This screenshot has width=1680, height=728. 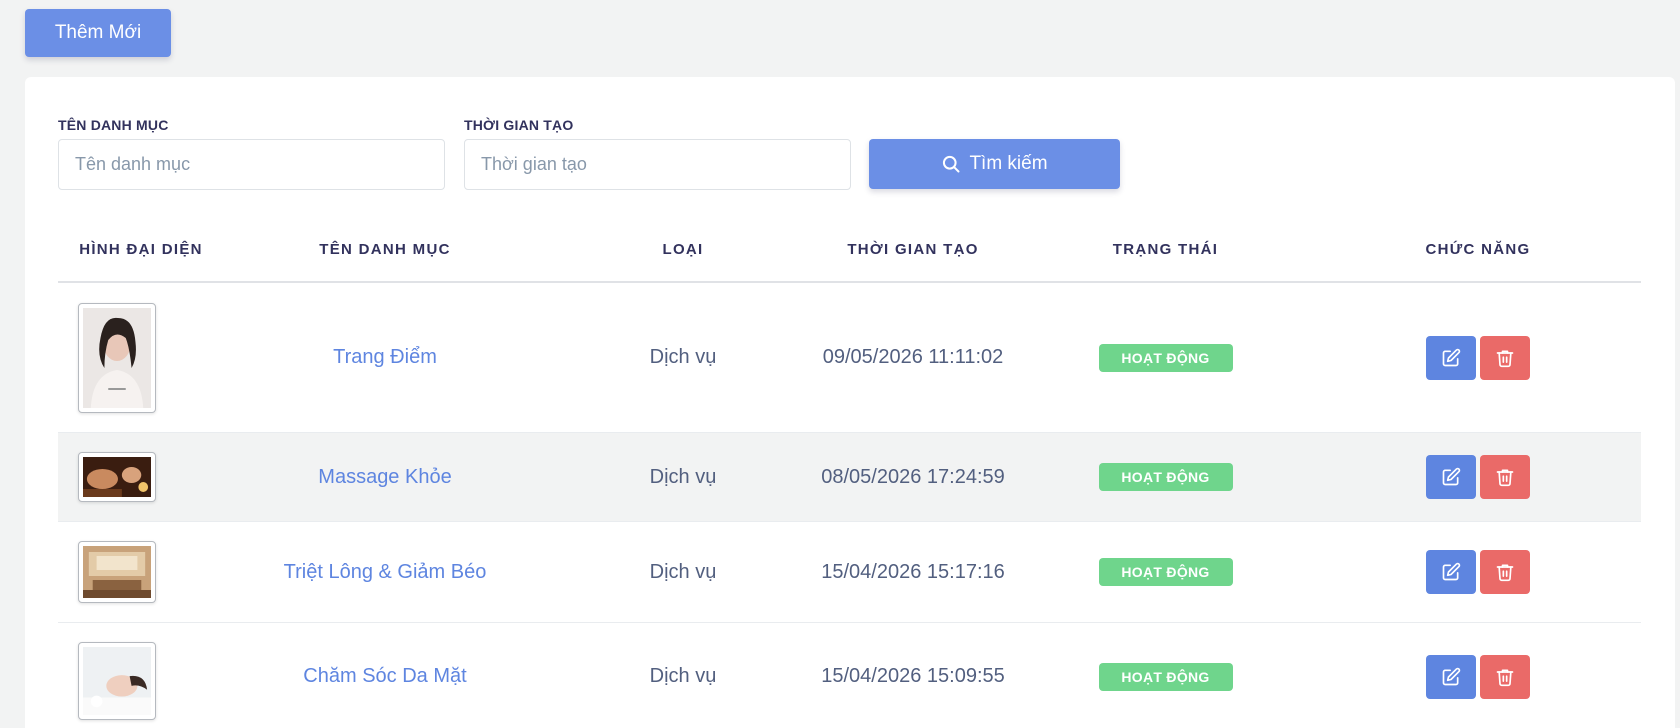 I want to click on time-filter-label: THỜI GIAN TẠO, so click(x=519, y=125).